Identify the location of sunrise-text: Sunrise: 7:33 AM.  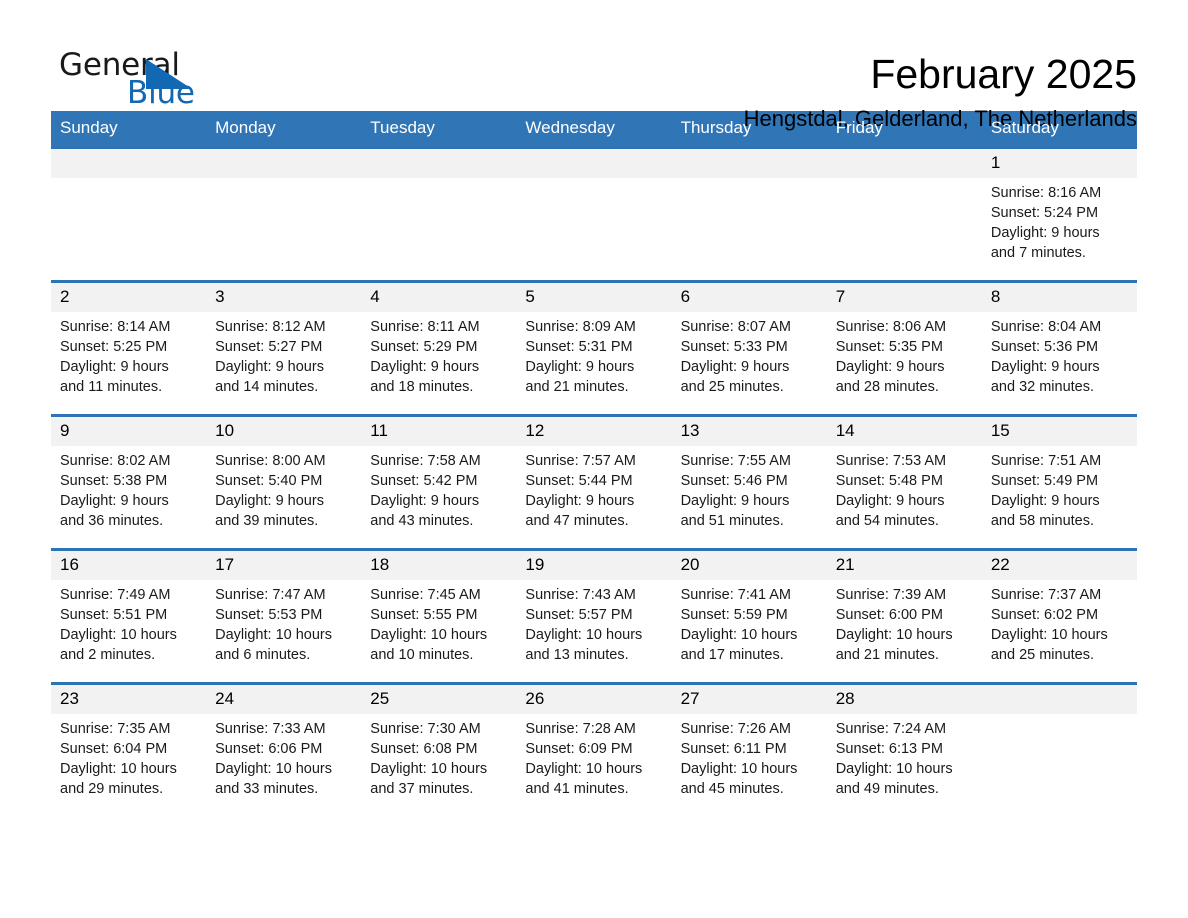
(270, 729).